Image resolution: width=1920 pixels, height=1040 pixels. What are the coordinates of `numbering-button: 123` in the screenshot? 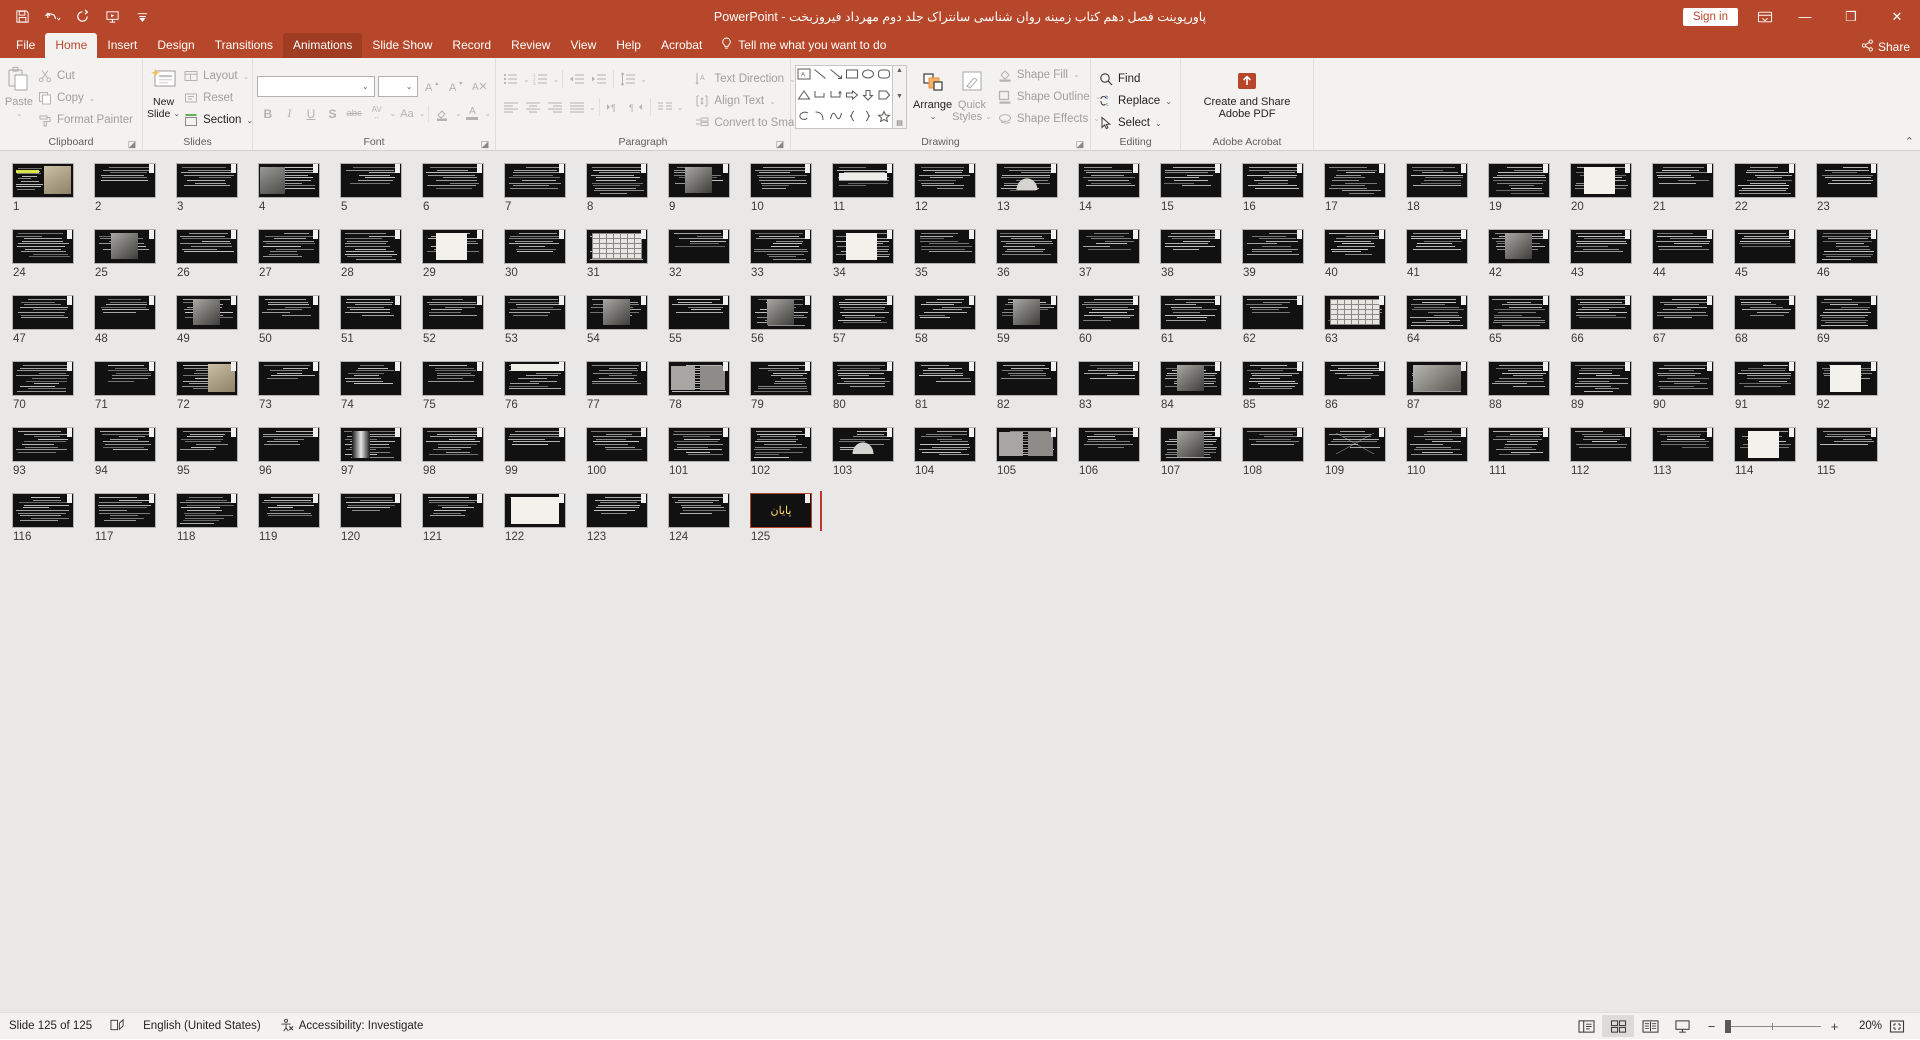 It's located at (541, 79).